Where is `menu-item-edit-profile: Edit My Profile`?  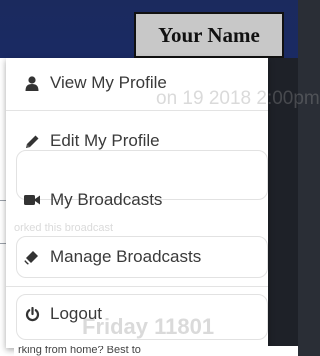 menu-item-edit-profile: Edit My Profile is located at coordinates (137, 141).